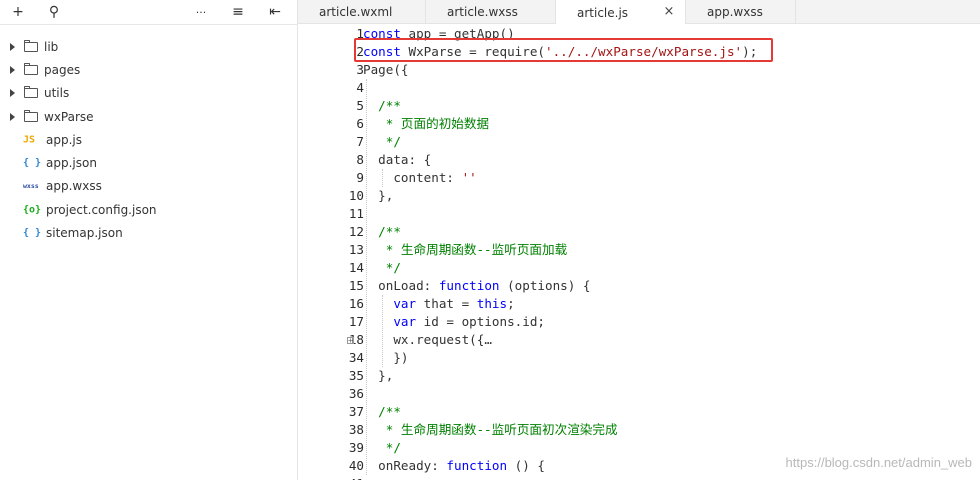 The height and width of the screenshot is (480, 980). I want to click on code-line: 11, so click(639, 214).